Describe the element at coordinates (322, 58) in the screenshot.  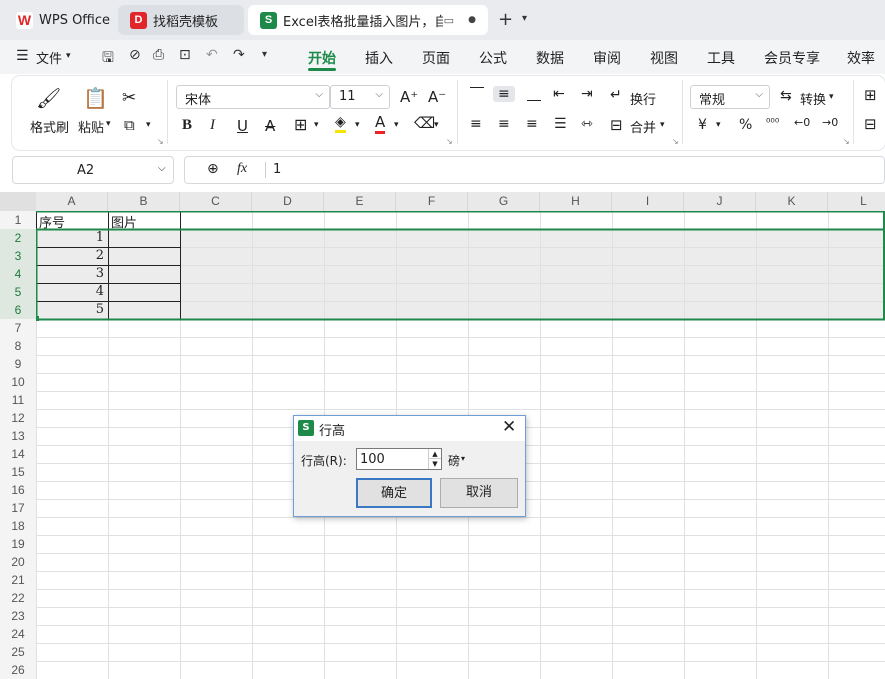
I see `menu-home: 开始` at that location.